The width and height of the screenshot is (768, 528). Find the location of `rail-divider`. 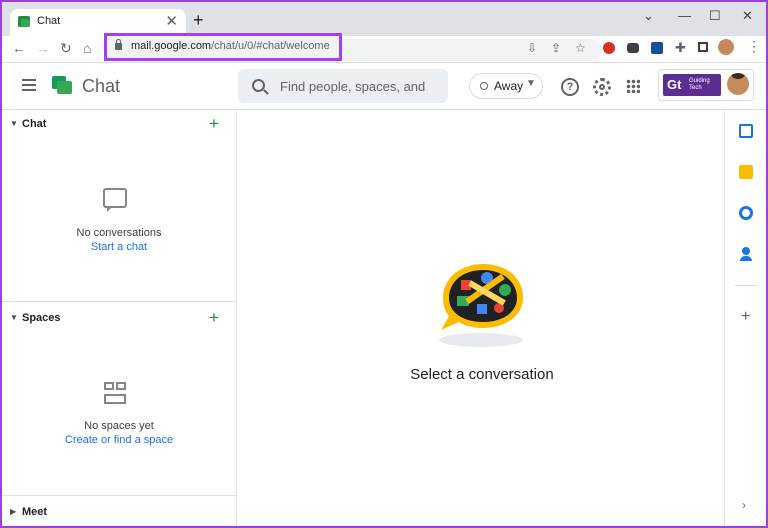

rail-divider is located at coordinates (746, 285).